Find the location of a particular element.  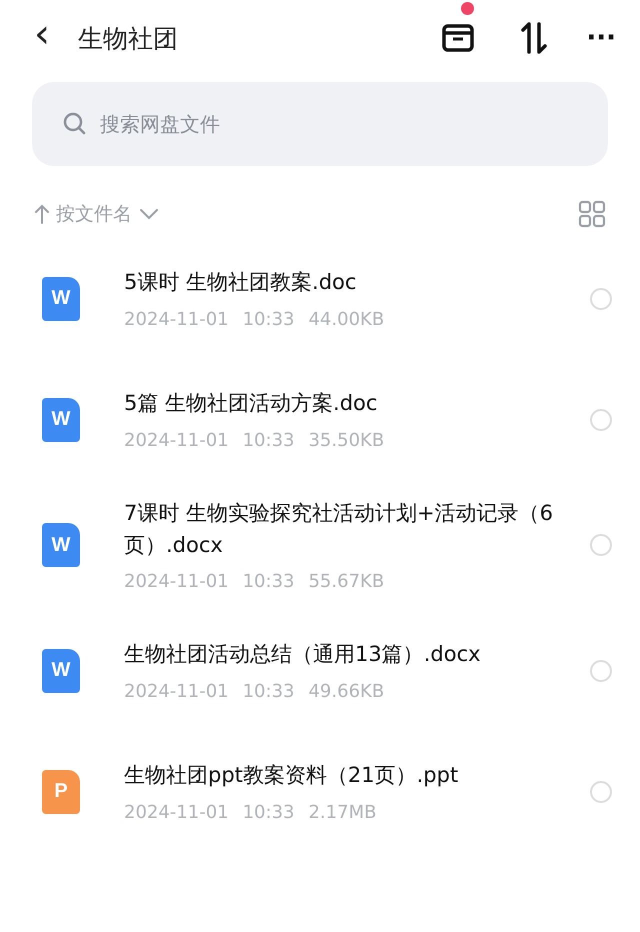

file-type-icon: P is located at coordinates (61, 792).